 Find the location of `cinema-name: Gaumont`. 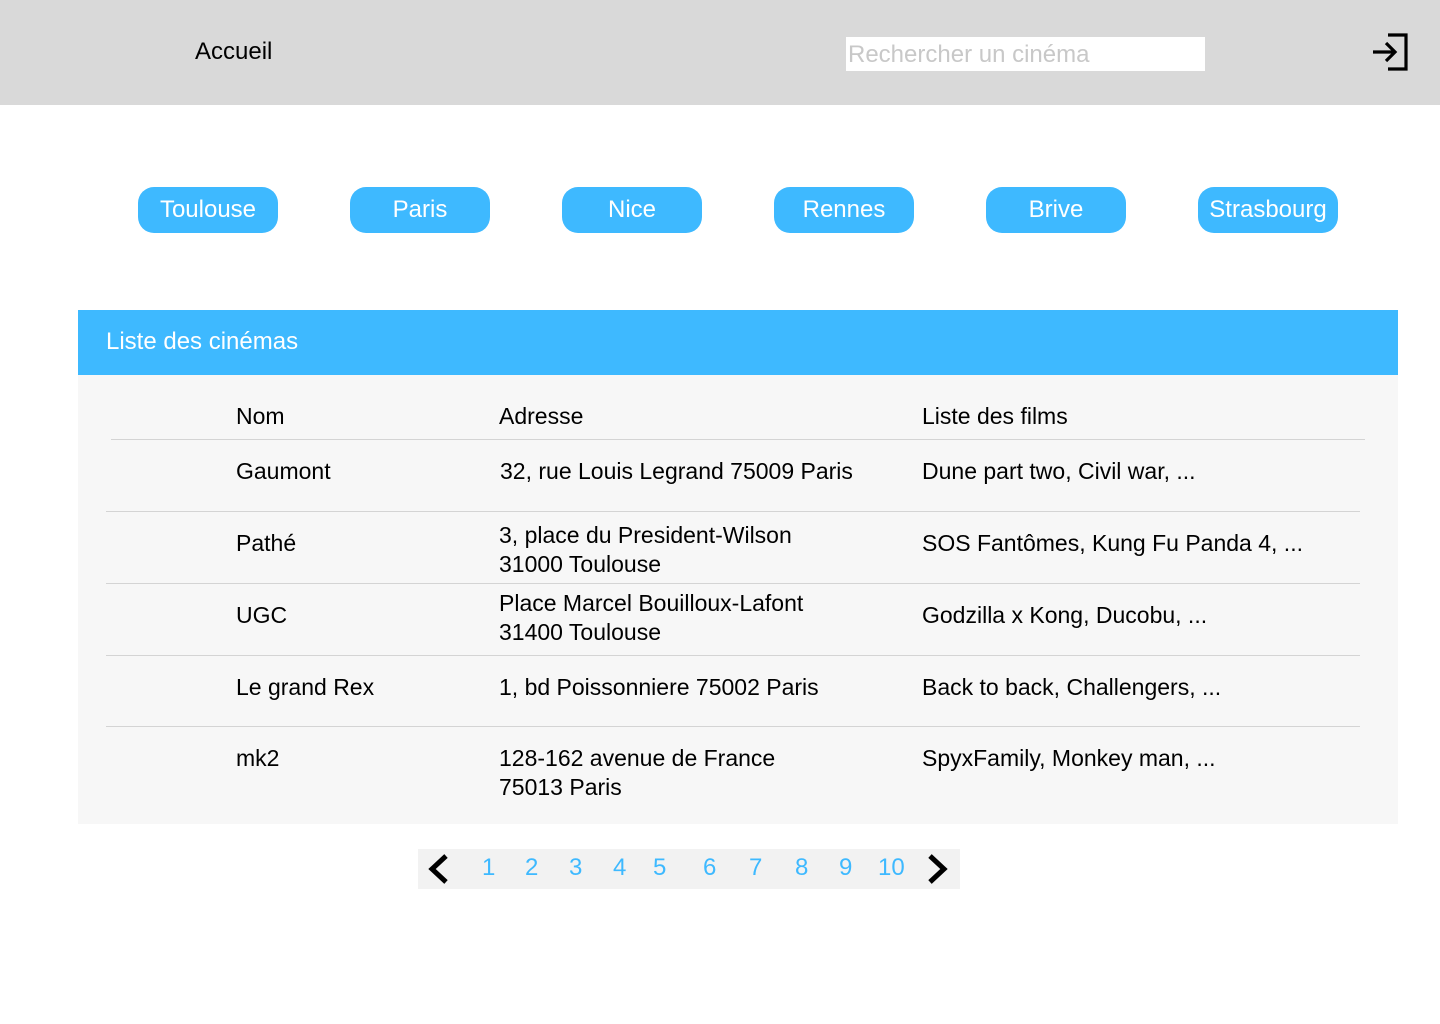

cinema-name: Gaumont is located at coordinates (283, 471).